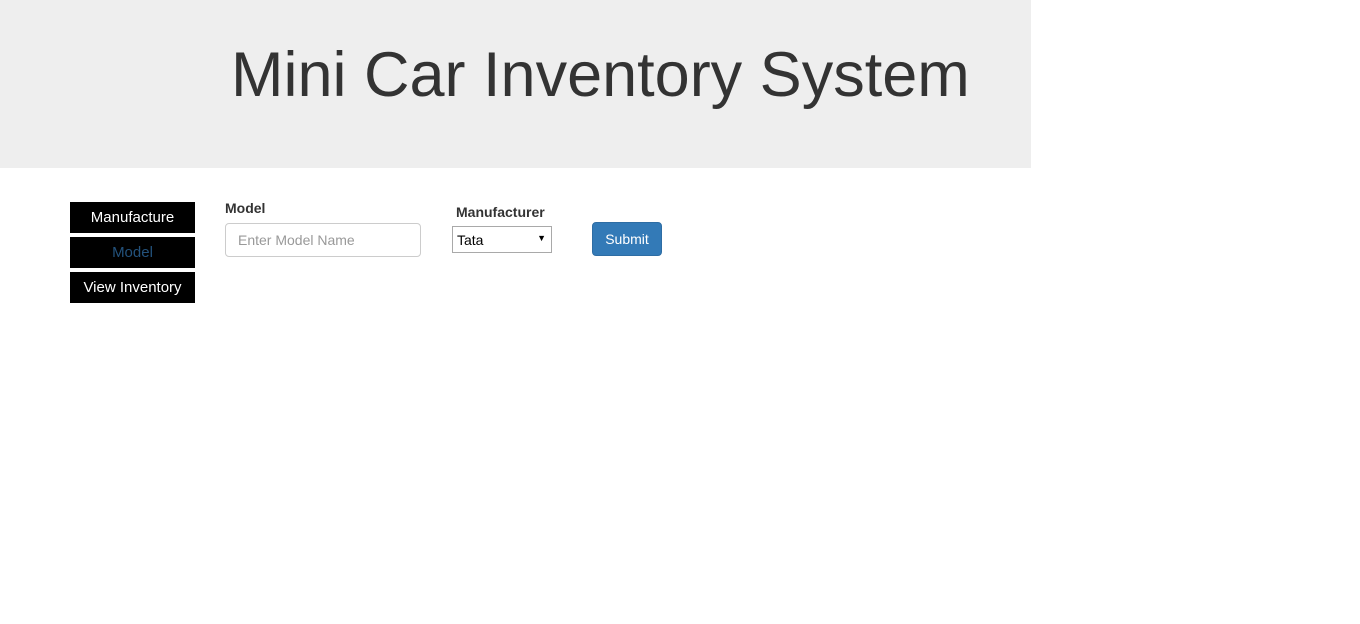 The height and width of the screenshot is (624, 1360). What do you see at coordinates (627, 239) in the screenshot?
I see `submit-button: Submit` at bounding box center [627, 239].